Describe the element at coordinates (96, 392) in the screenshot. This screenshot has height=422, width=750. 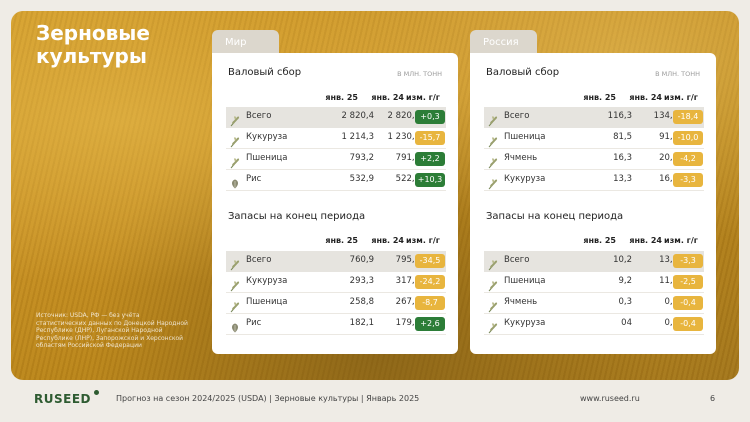
I see `logo-mark-icon` at that location.